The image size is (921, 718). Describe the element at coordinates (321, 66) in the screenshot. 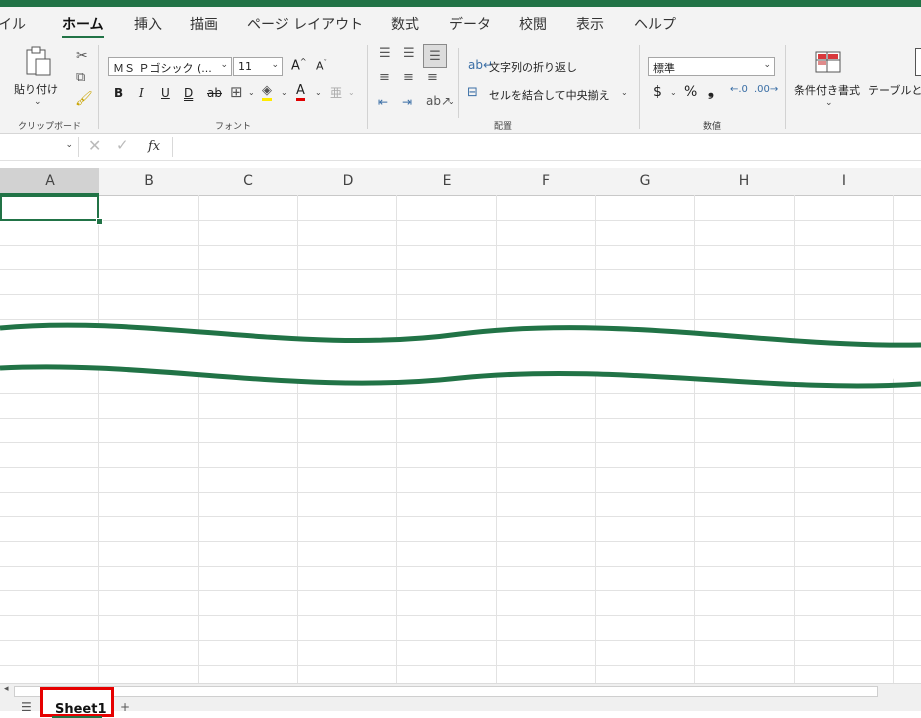

I see `shrink-font-icon: Aˇ` at that location.